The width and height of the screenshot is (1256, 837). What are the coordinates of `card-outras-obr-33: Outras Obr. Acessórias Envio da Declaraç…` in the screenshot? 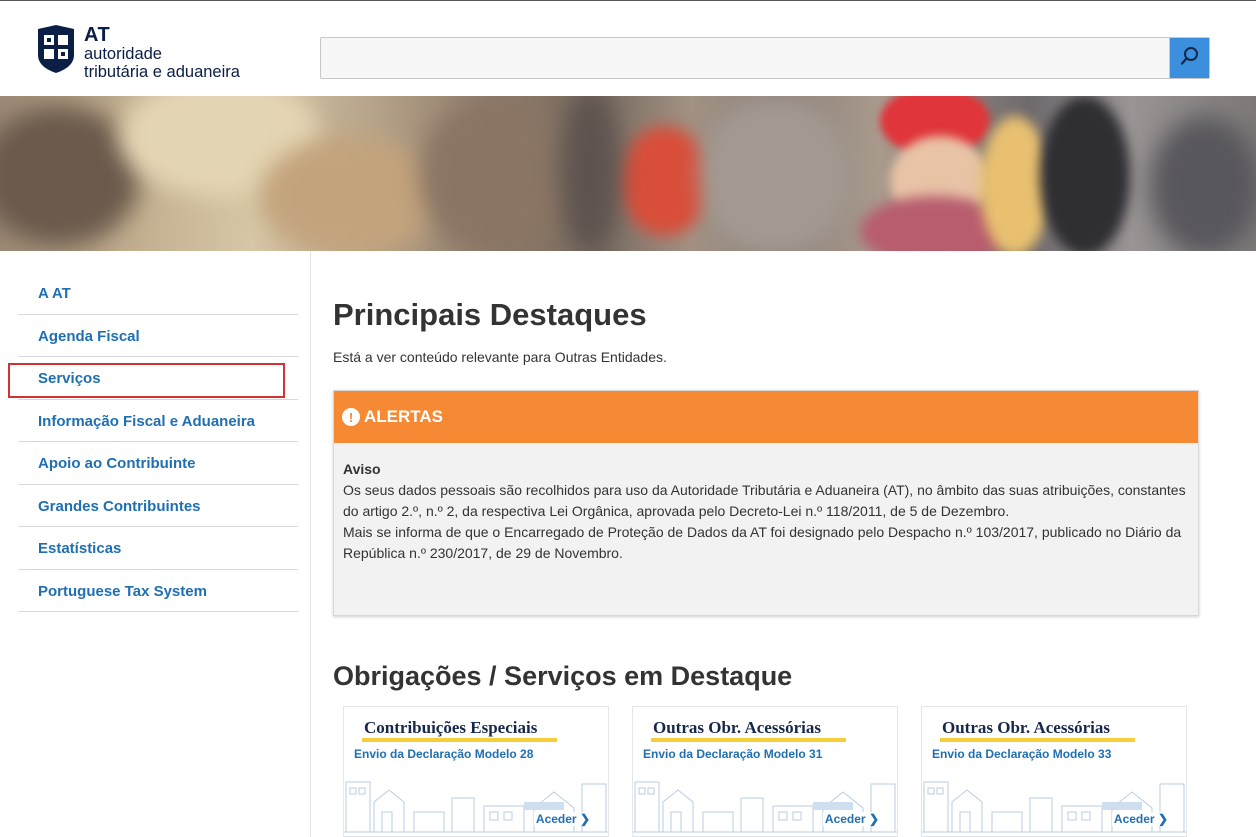 It's located at (1054, 771).